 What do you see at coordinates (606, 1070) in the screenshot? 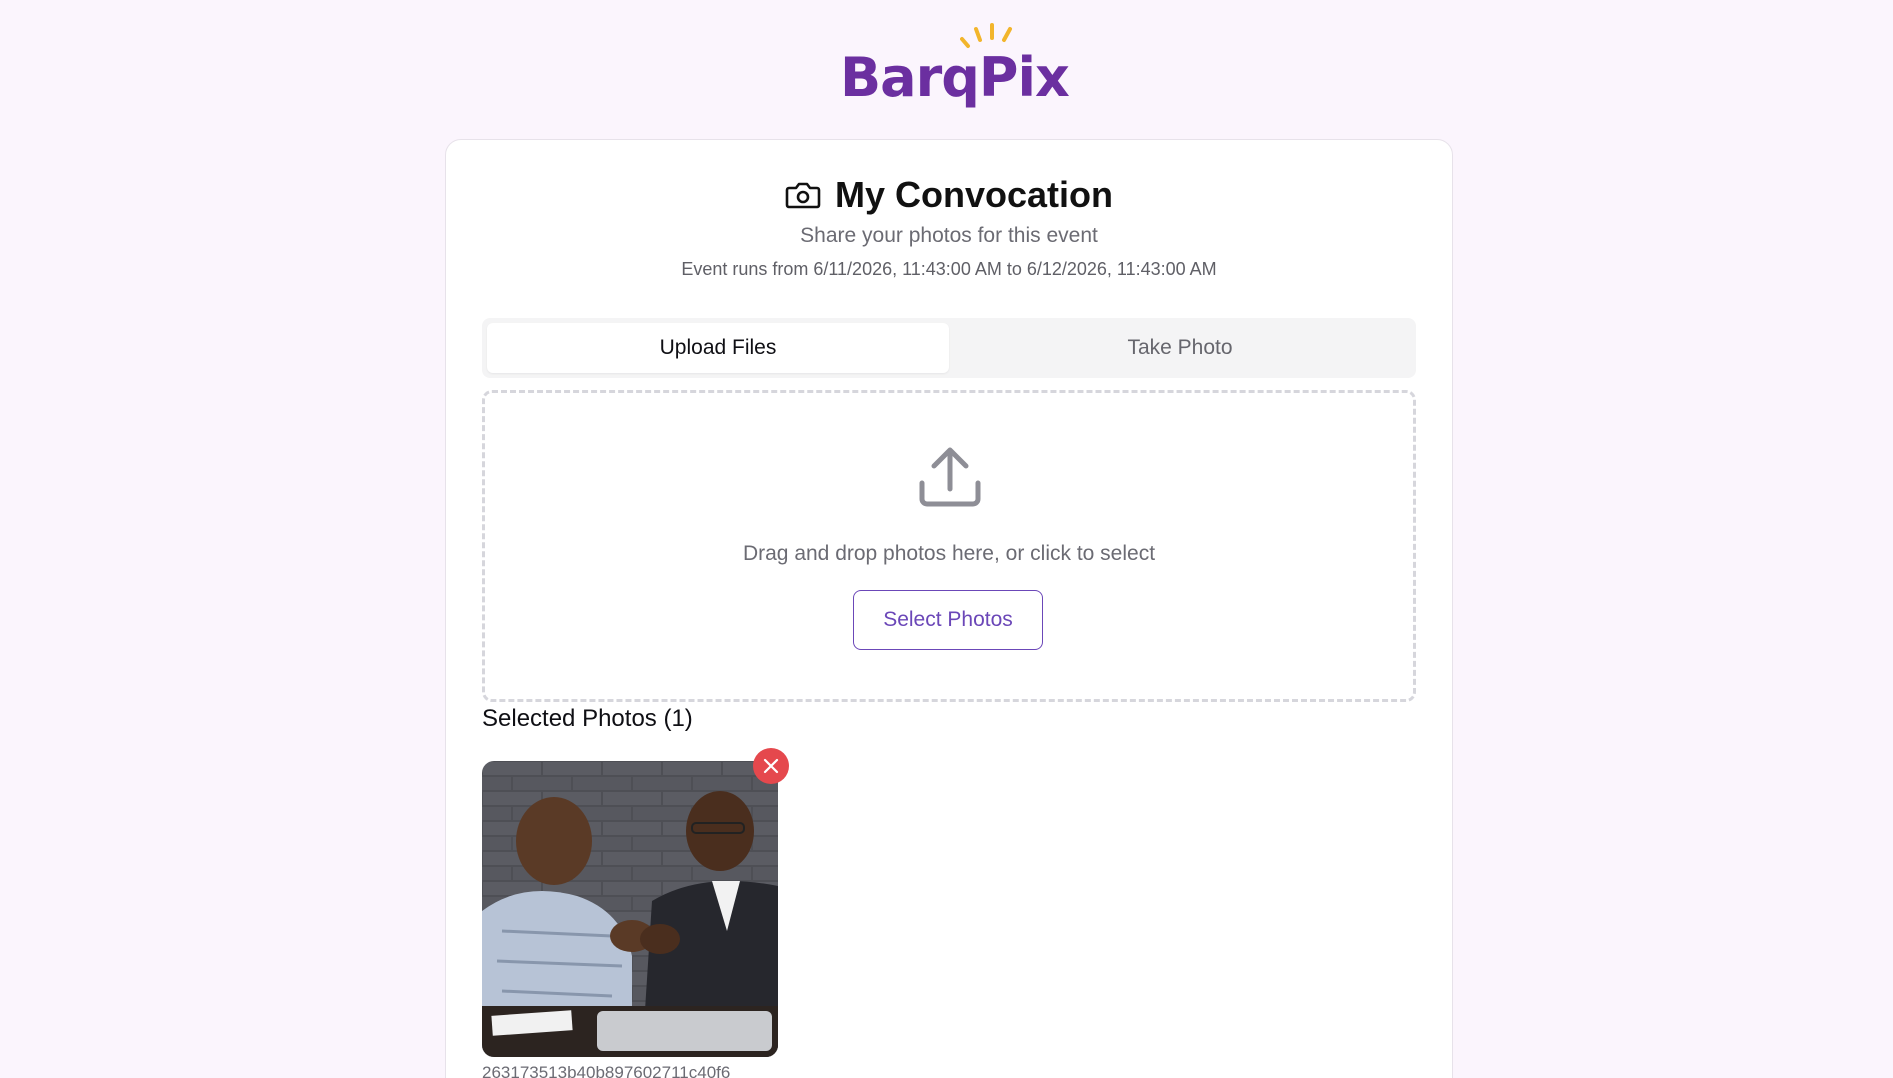
I see `photo-filename: 263173513b40b897602711c40f6` at bounding box center [606, 1070].